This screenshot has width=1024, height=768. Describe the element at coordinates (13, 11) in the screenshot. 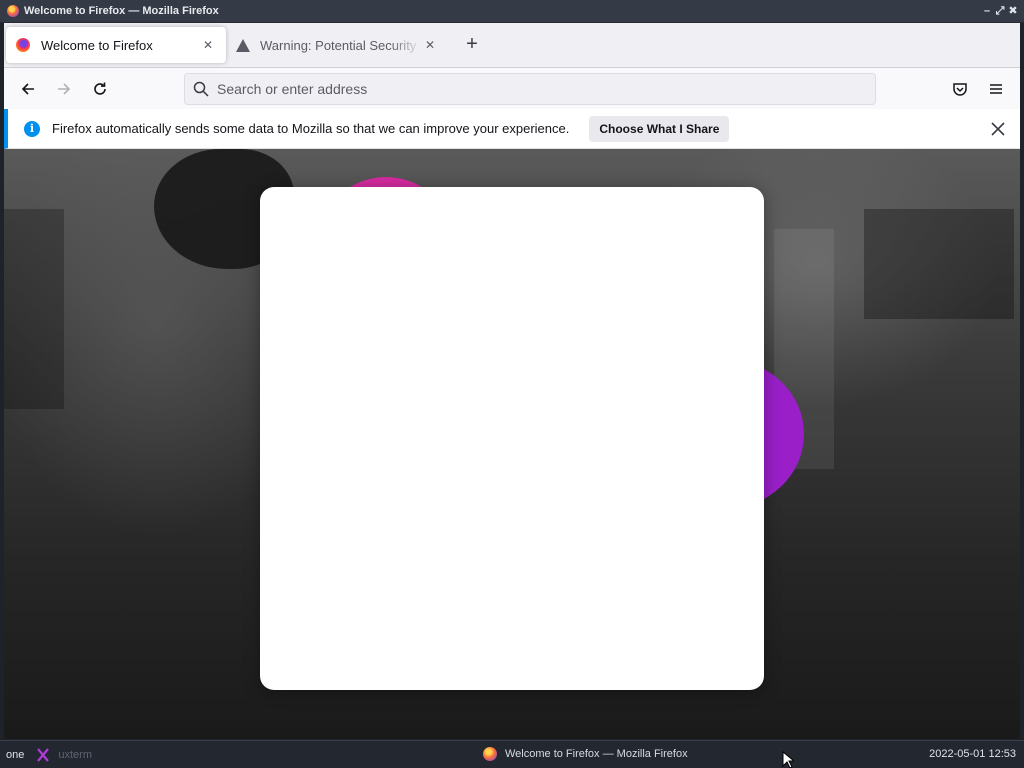

I see `firefox-app-icon` at that location.